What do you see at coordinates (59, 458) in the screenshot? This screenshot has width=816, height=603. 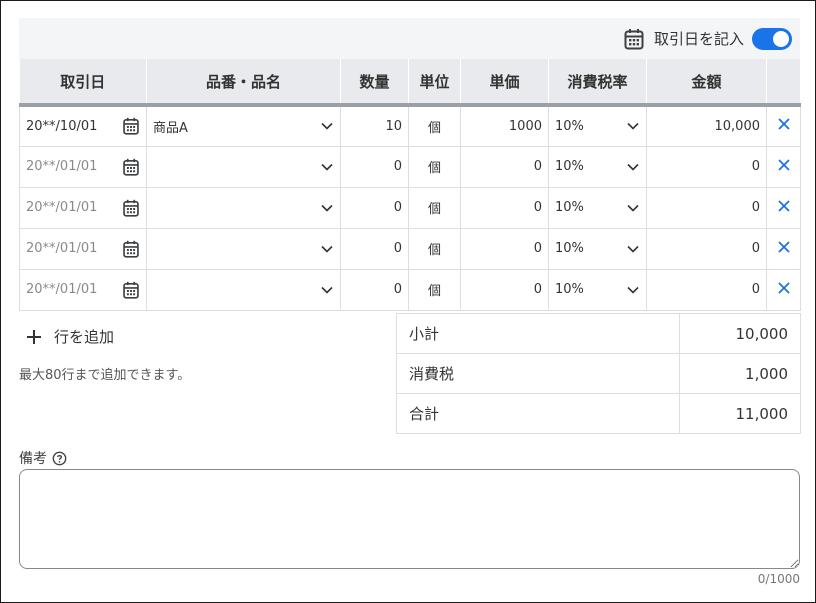 I see `help-icon` at bounding box center [59, 458].